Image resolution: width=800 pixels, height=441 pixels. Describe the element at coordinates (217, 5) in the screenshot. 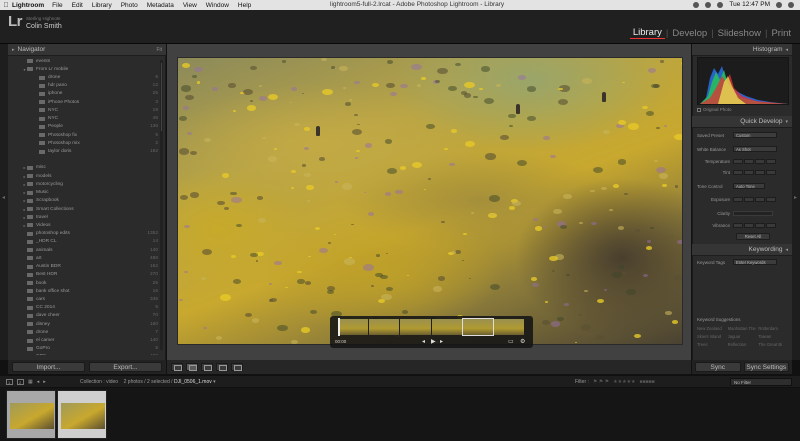

I see `menu-window: Window` at that location.